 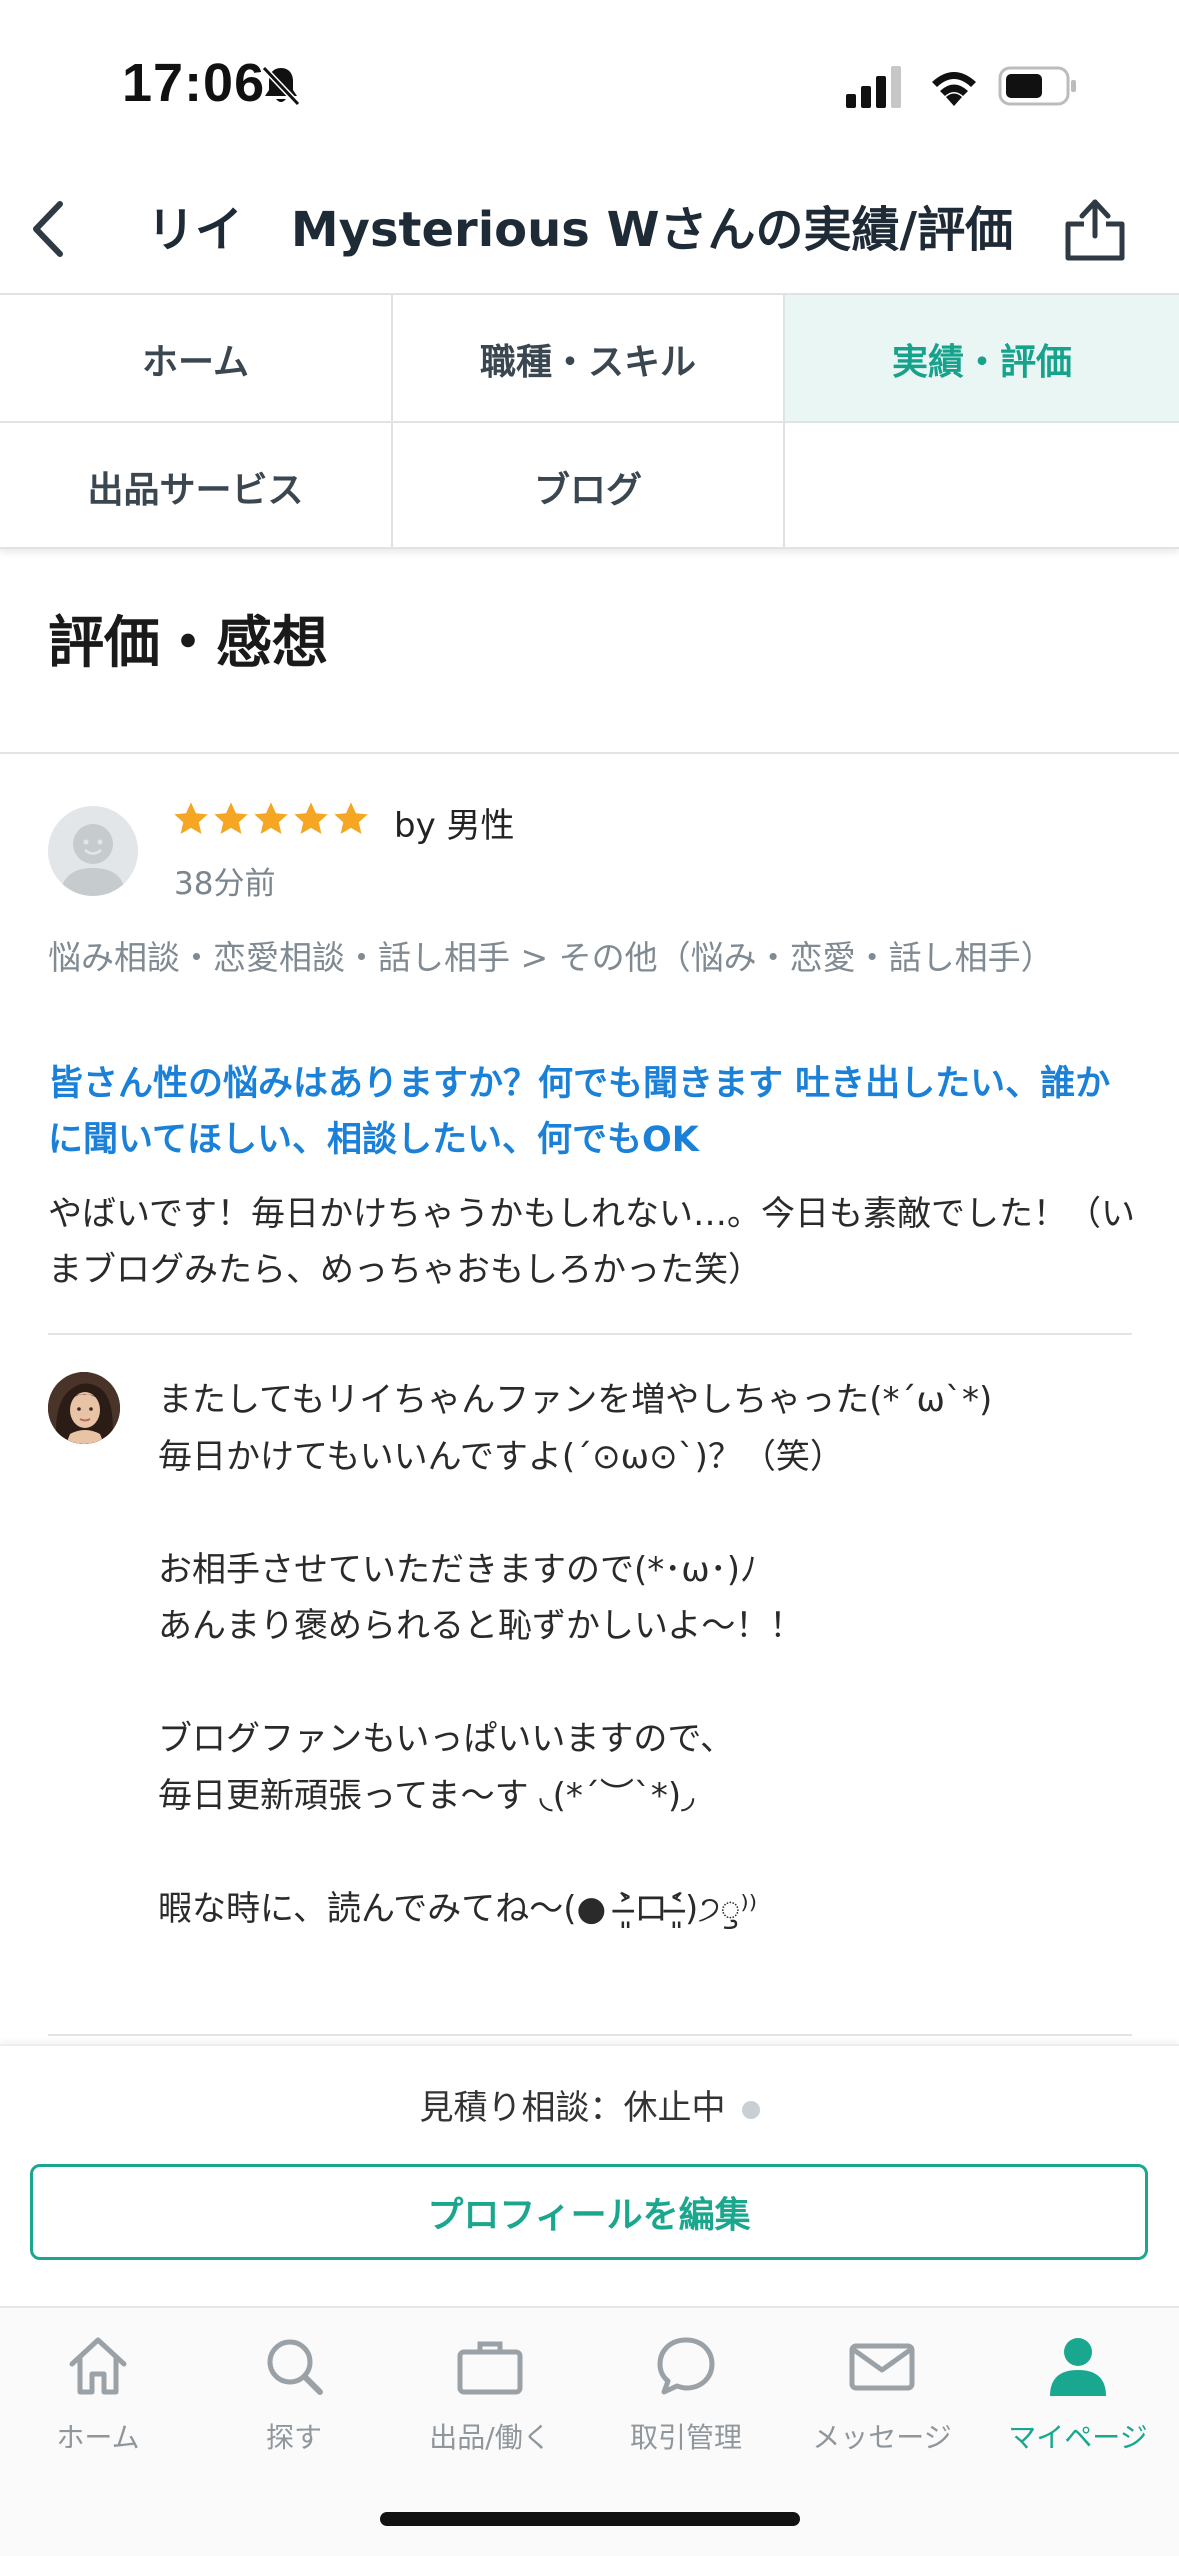 I want to click on tabbar-search: 探す, so click(x=294, y=2390).